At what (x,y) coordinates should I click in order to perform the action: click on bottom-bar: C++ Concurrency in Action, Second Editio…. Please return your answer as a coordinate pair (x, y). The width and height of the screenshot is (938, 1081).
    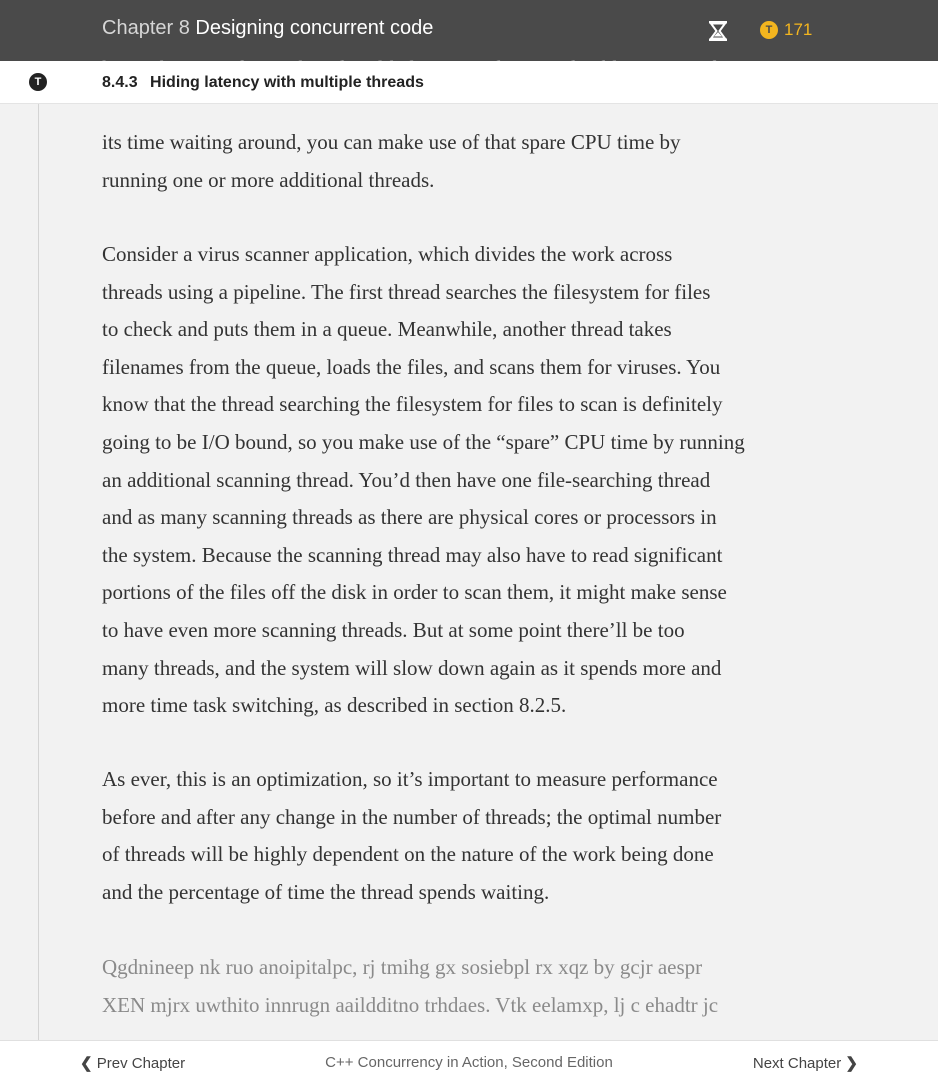
    Looking at the image, I should click on (469, 1060).